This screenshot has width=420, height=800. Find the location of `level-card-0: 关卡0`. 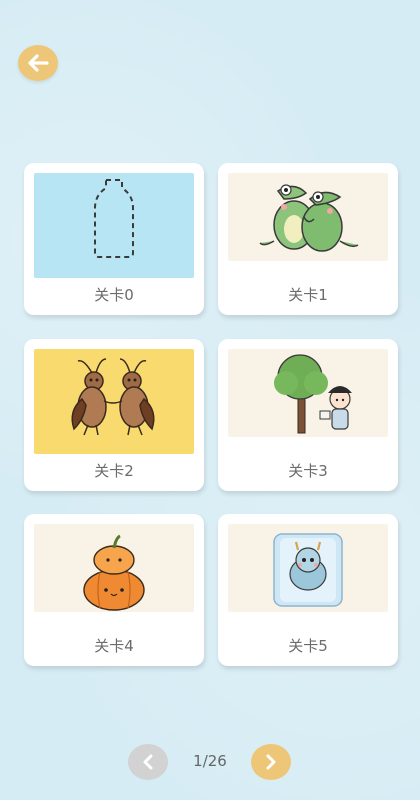

level-card-0: 关卡0 is located at coordinates (114, 239).